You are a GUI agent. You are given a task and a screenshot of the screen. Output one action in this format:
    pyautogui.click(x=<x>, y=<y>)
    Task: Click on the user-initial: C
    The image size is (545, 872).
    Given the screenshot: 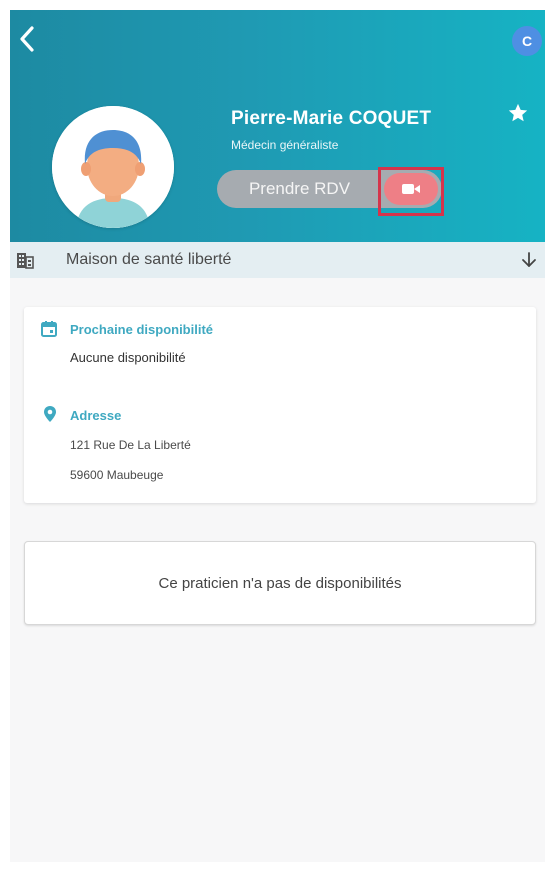 What is the action you would take?
    pyautogui.click(x=527, y=41)
    